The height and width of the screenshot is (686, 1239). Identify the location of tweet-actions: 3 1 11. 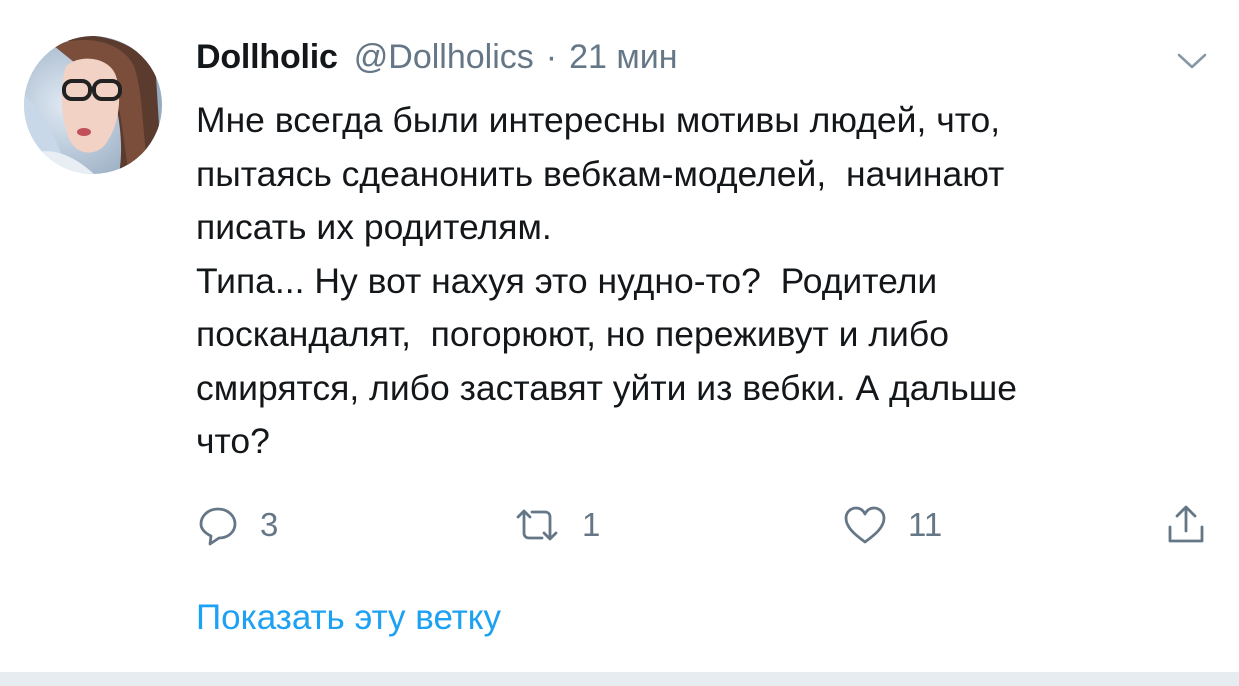
(706, 525).